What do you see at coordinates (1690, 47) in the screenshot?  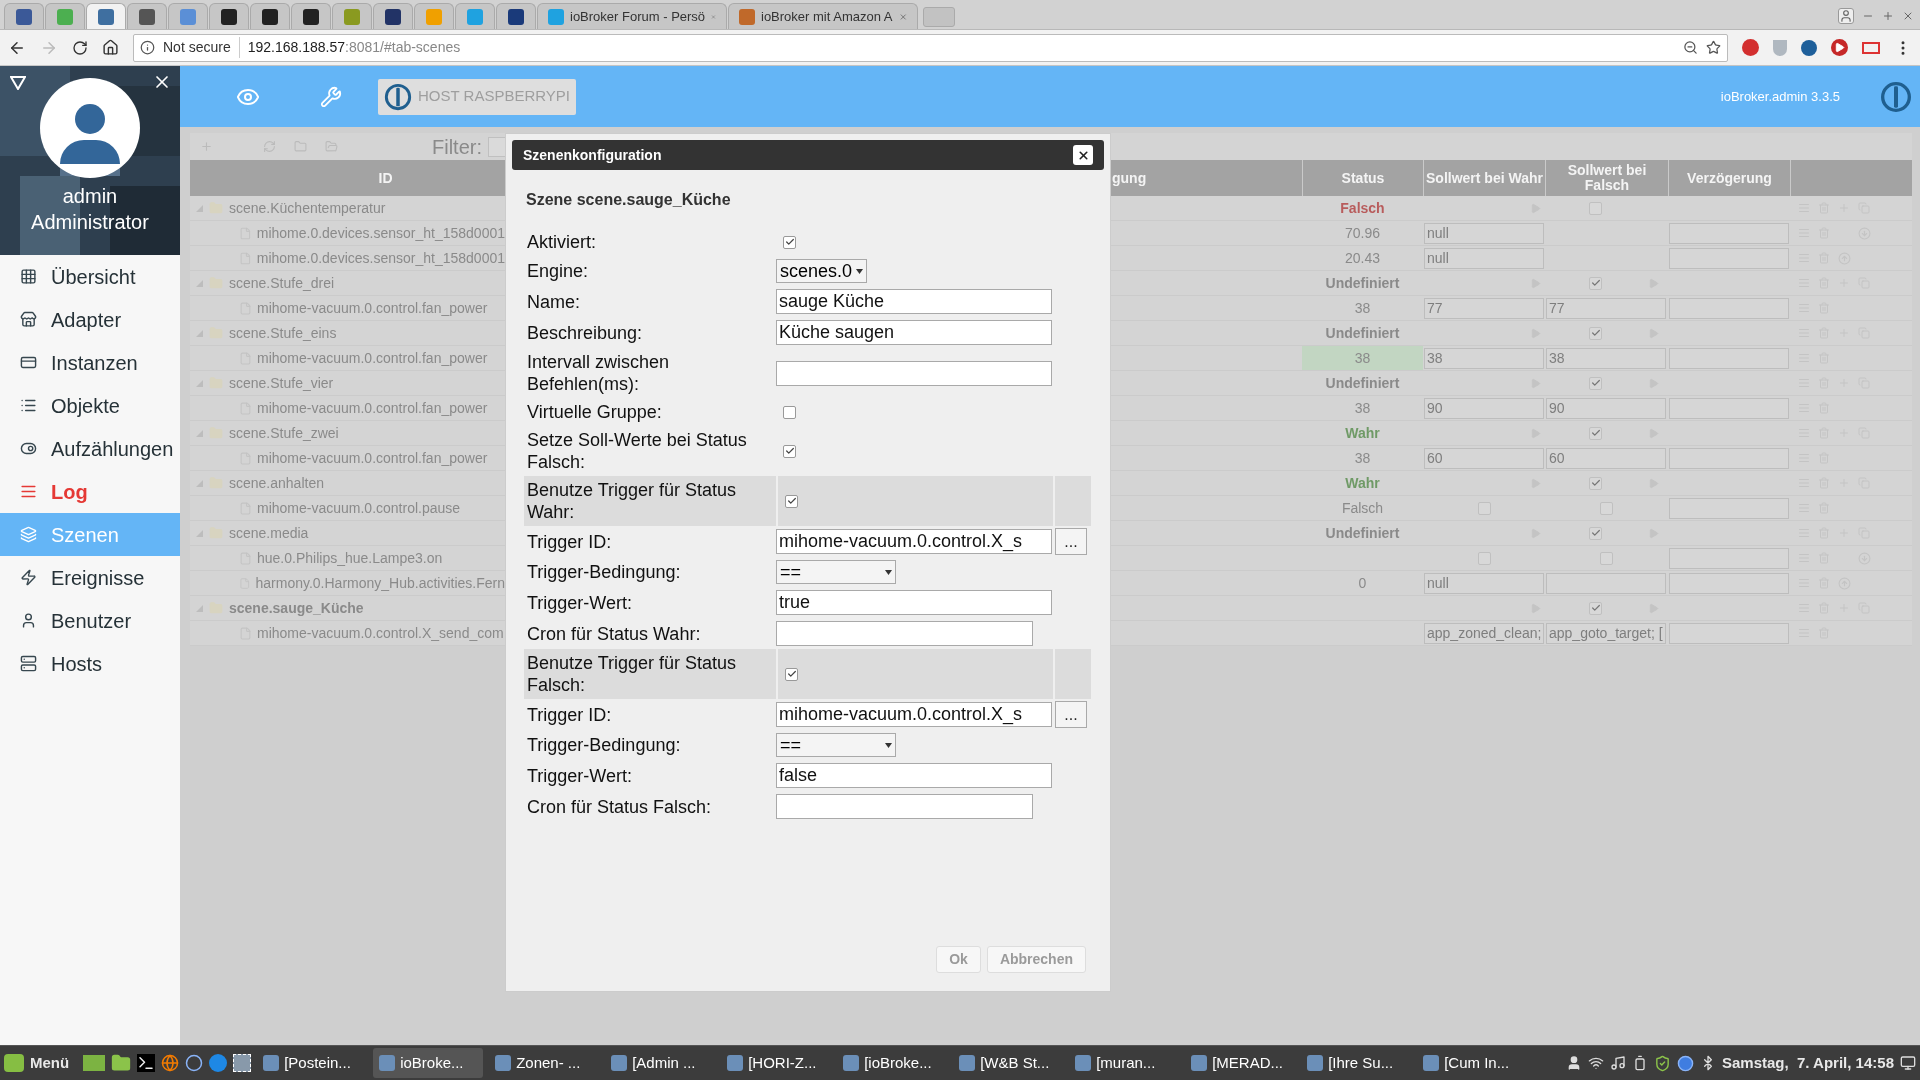 I see `zoom-icon` at bounding box center [1690, 47].